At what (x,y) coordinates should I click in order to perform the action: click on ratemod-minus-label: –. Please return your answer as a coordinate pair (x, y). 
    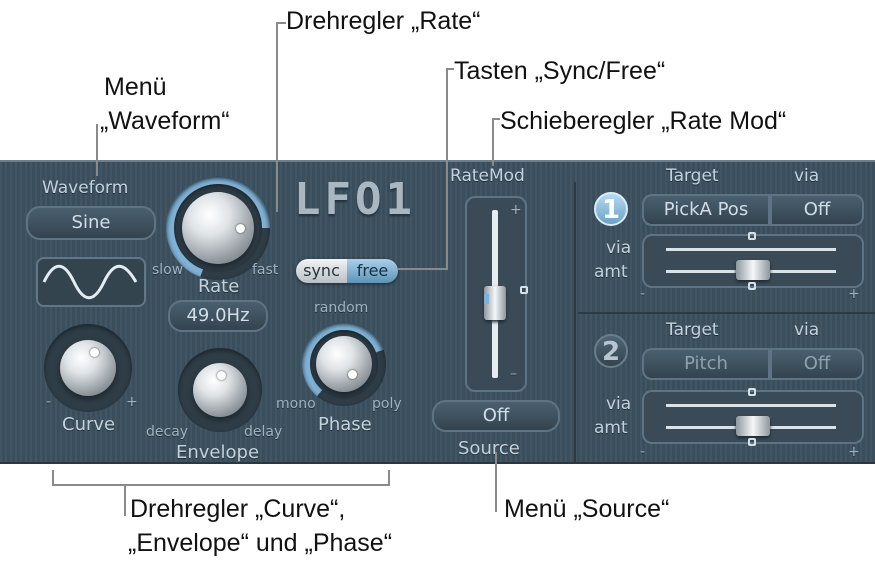
    Looking at the image, I should click on (513, 374).